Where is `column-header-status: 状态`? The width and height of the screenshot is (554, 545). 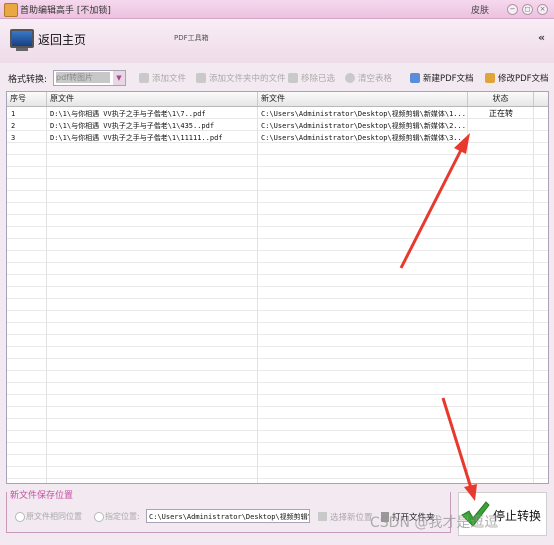
column-header-status: 状态 is located at coordinates (501, 99).